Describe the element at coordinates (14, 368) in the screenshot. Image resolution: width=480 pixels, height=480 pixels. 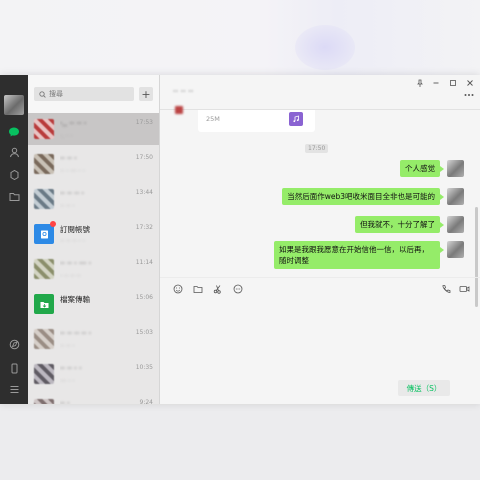
I see `phone-icon` at that location.